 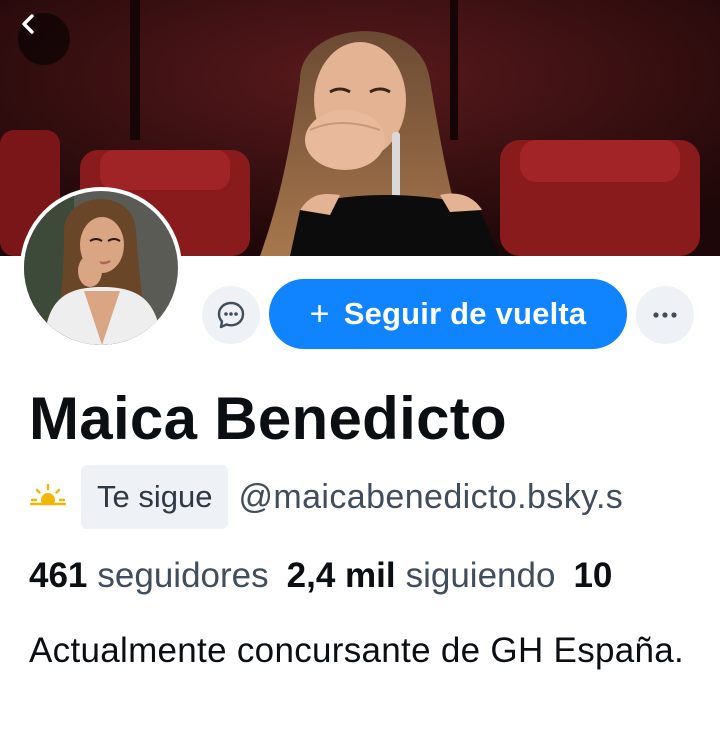 I want to click on sun-cloud-icon, so click(x=48, y=497).